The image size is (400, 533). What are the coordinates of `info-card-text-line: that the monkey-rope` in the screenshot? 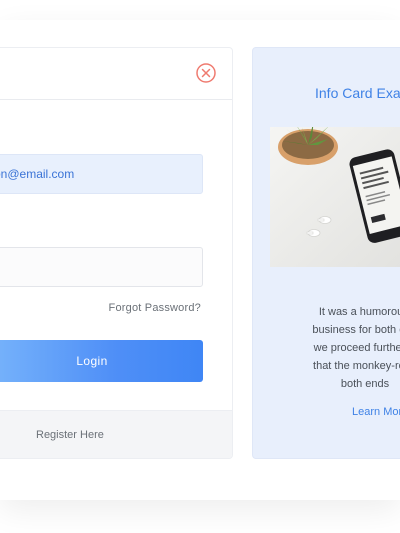 It's located at (356, 366).